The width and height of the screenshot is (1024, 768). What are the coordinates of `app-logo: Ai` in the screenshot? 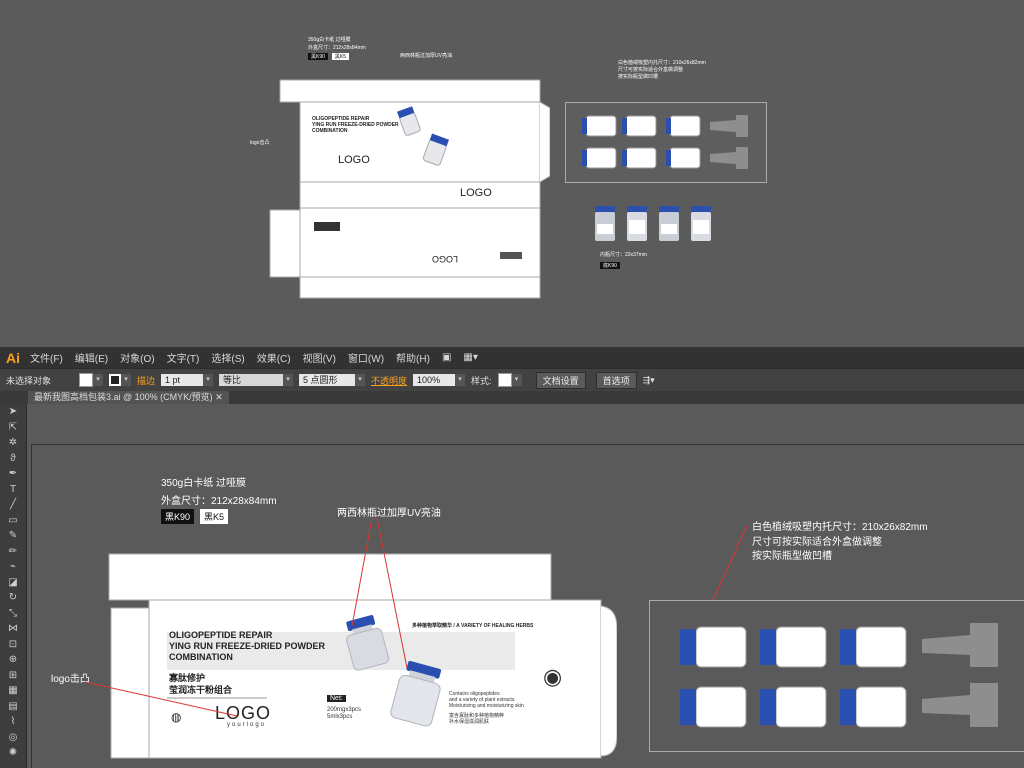 It's located at (13, 357).